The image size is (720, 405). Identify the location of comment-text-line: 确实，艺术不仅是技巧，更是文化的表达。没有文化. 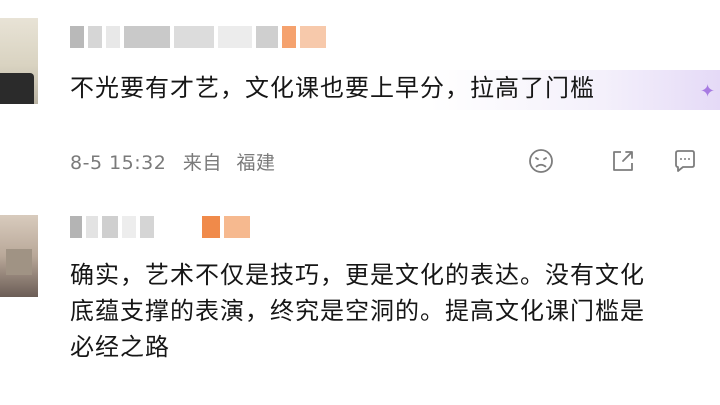
(357, 275).